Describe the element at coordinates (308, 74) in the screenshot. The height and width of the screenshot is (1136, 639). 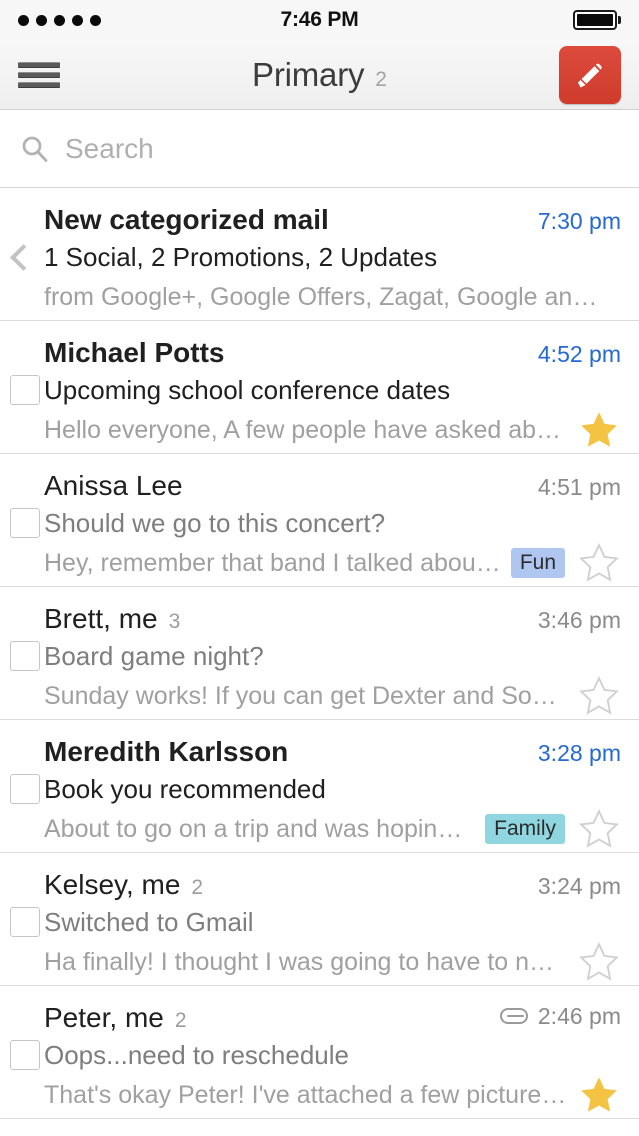
I see `page-title: Primary` at that location.